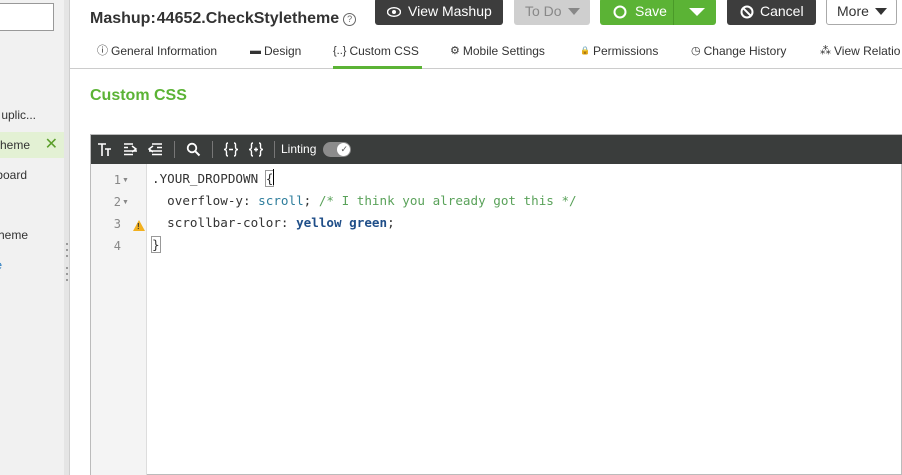 This screenshot has height=475, width=902. Describe the element at coordinates (117, 246) in the screenshot. I see `line-number: 4` at that location.